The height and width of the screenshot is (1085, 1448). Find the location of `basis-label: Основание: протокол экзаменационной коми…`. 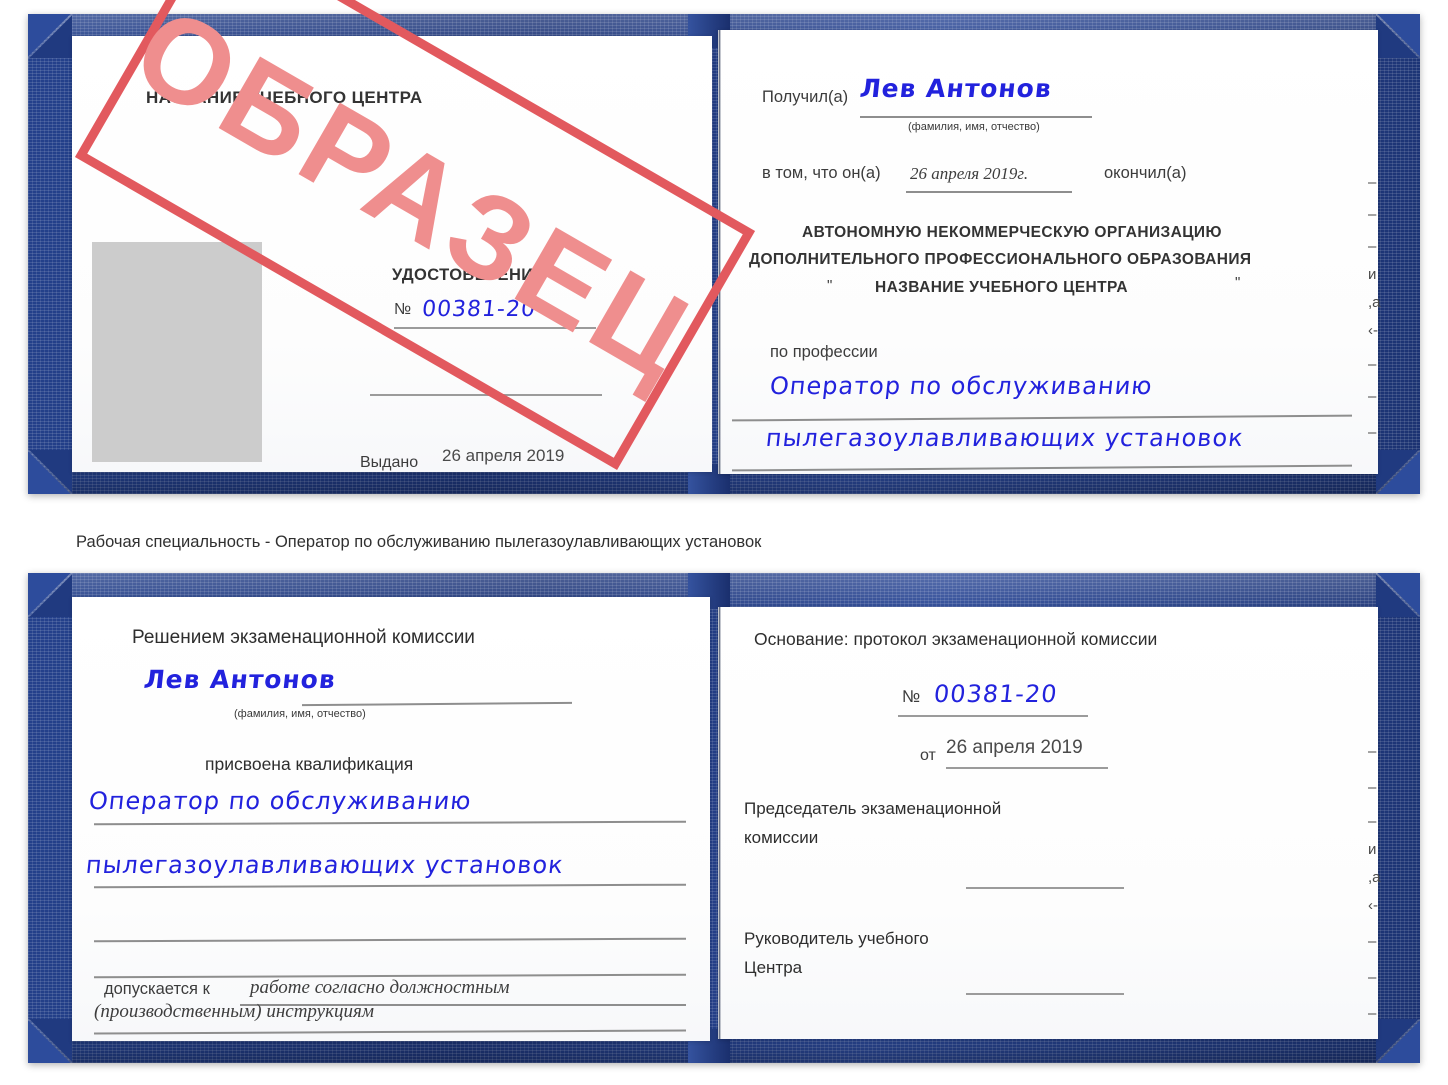

basis-label: Основание: протокол экзаменационной коми… is located at coordinates (956, 639).